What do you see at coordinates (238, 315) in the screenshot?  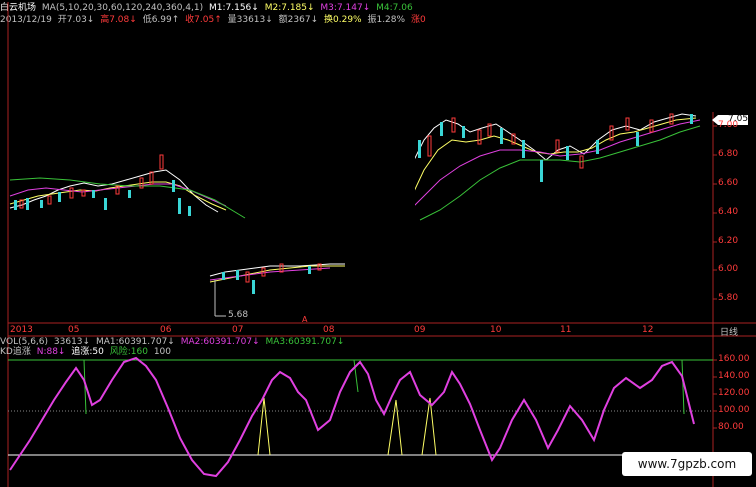 I see `low-price-annotation: 5.68` at bounding box center [238, 315].